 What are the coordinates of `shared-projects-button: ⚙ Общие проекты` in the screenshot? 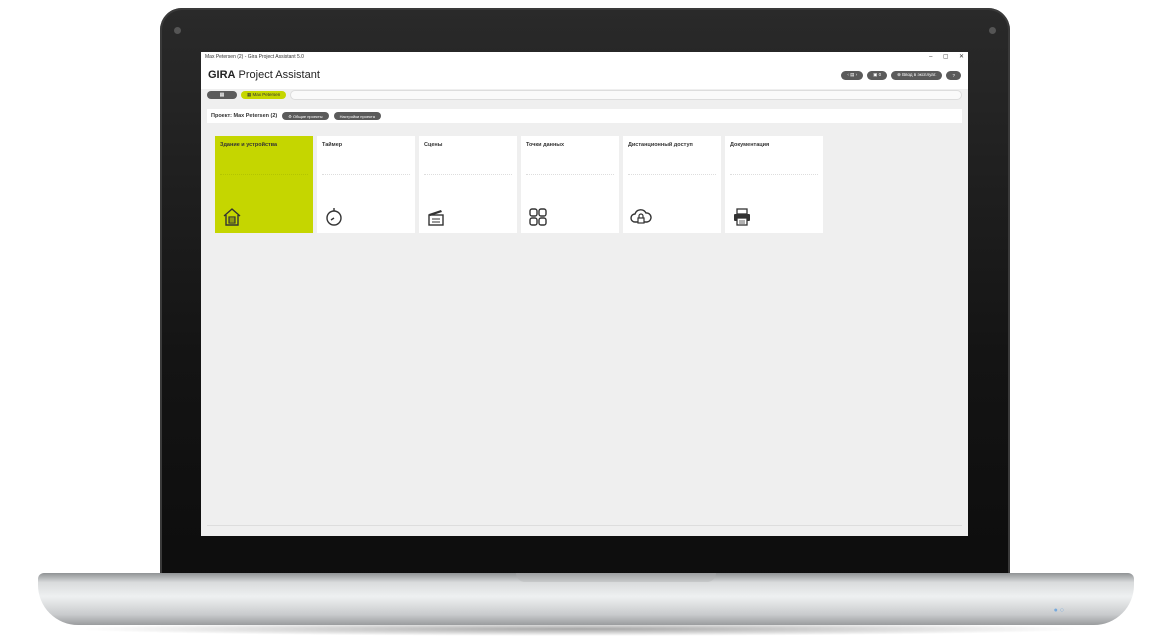 It's located at (305, 116).